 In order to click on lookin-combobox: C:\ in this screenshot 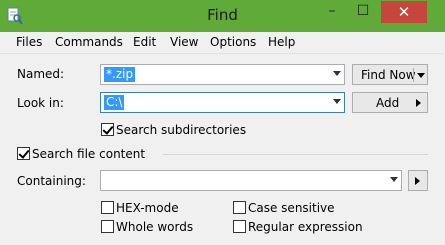, I will do `click(222, 102)`.